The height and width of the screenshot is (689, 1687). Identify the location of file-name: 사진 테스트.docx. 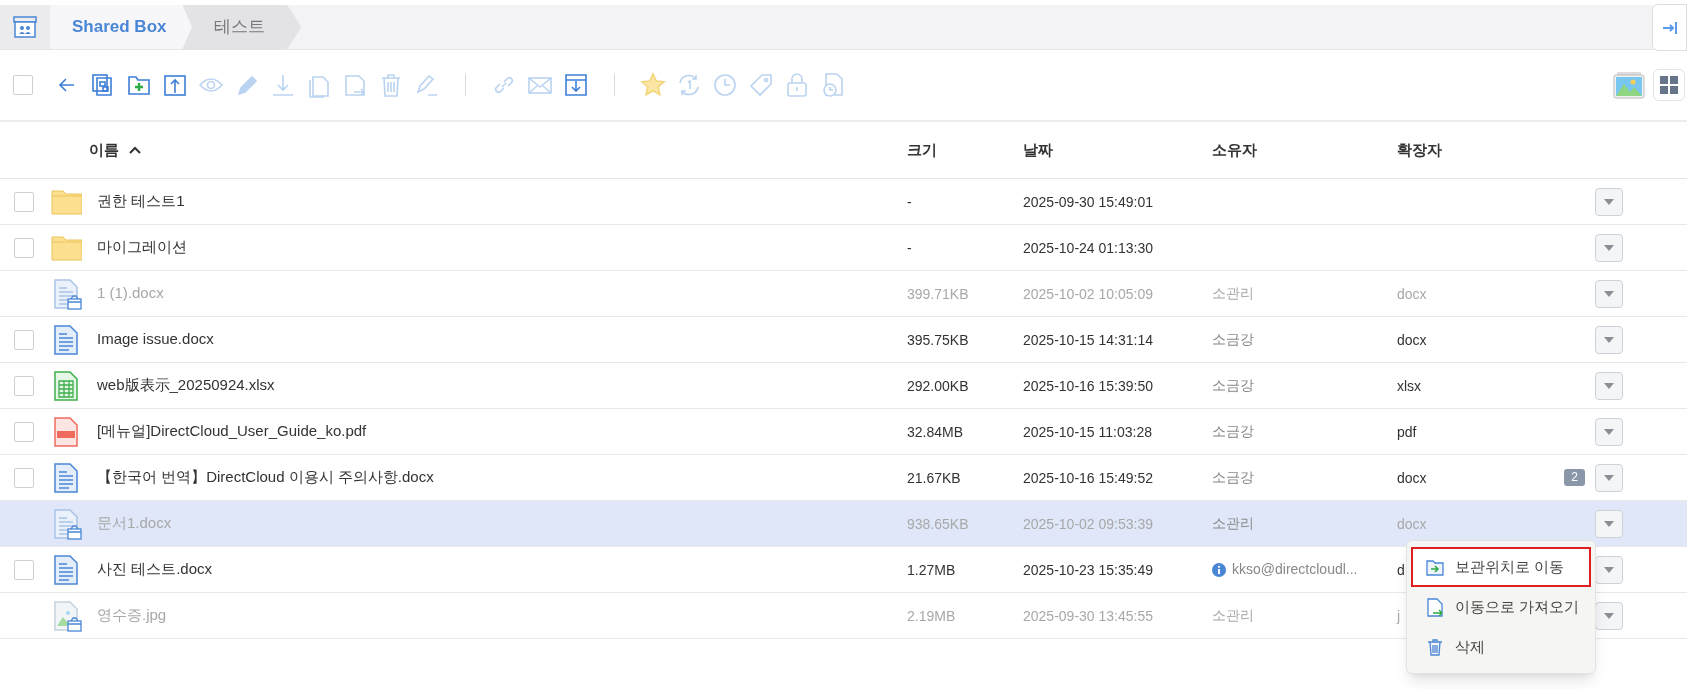
(155, 569).